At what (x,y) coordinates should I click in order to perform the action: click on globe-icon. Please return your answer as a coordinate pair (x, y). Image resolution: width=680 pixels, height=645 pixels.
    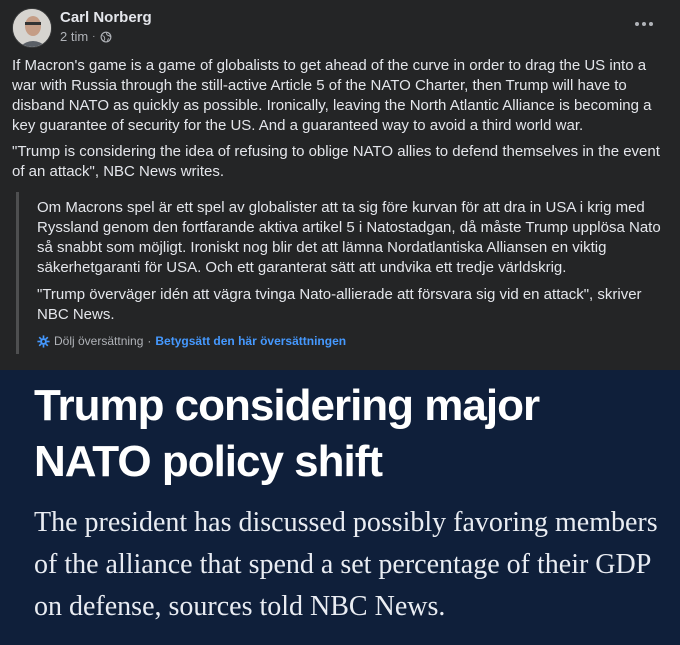
    Looking at the image, I should click on (105, 36).